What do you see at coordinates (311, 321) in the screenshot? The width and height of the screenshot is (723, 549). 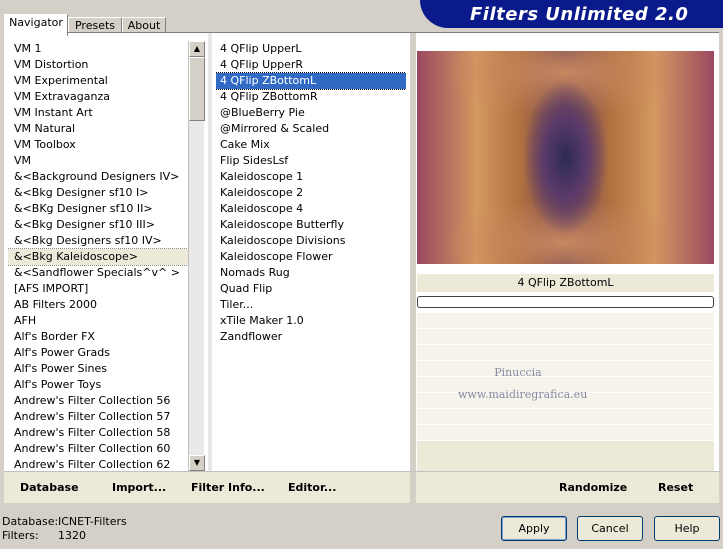 I see `filter-item: xTile Maker 1.0` at bounding box center [311, 321].